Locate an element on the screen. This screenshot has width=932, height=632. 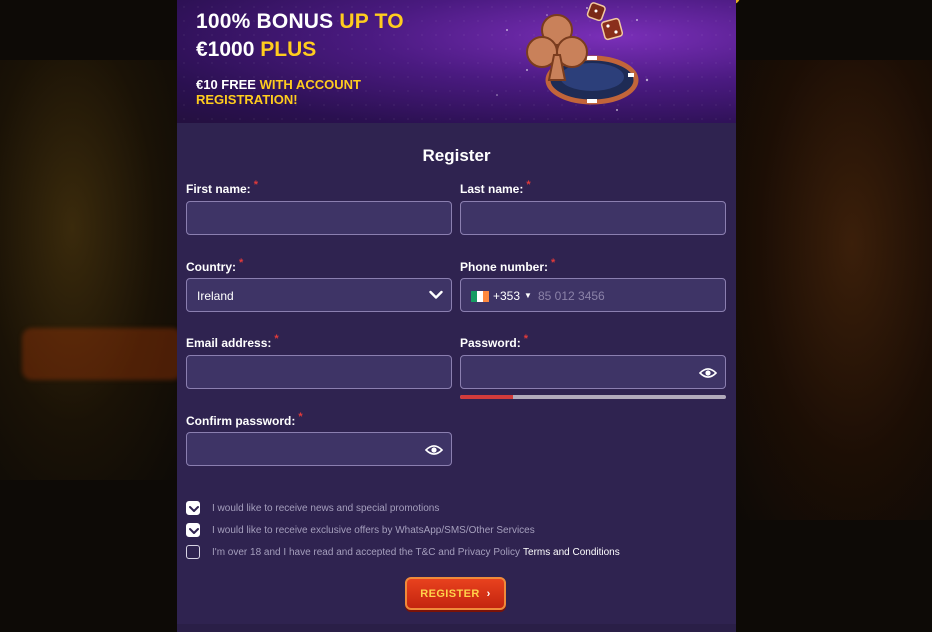
first-name-label: First name: * is located at coordinates (222, 187).